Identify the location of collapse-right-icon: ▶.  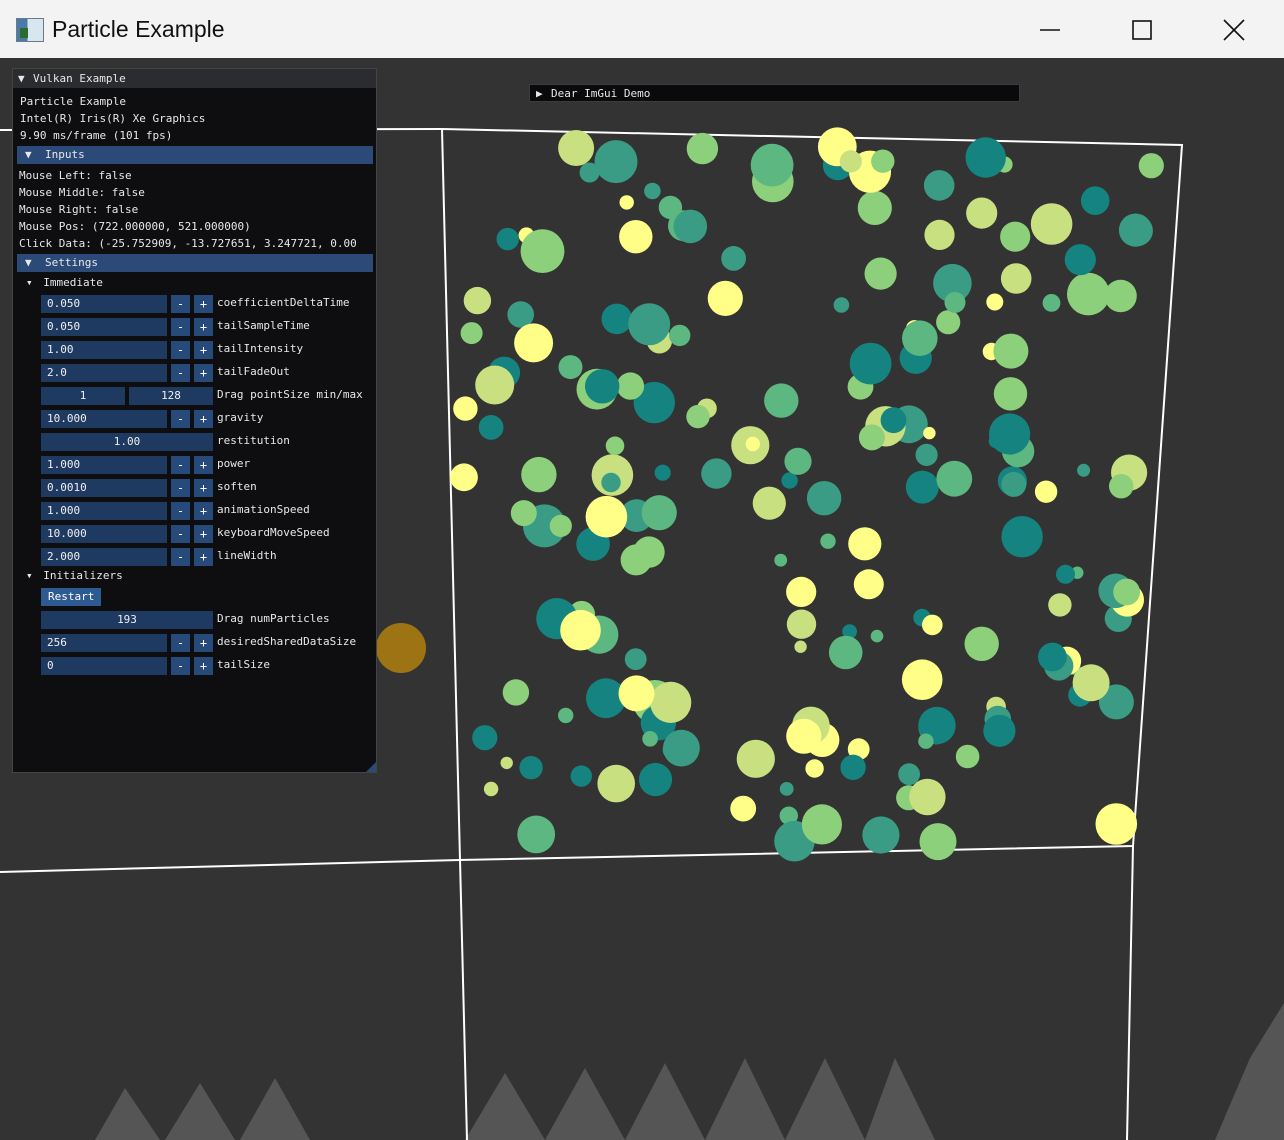
(539, 93).